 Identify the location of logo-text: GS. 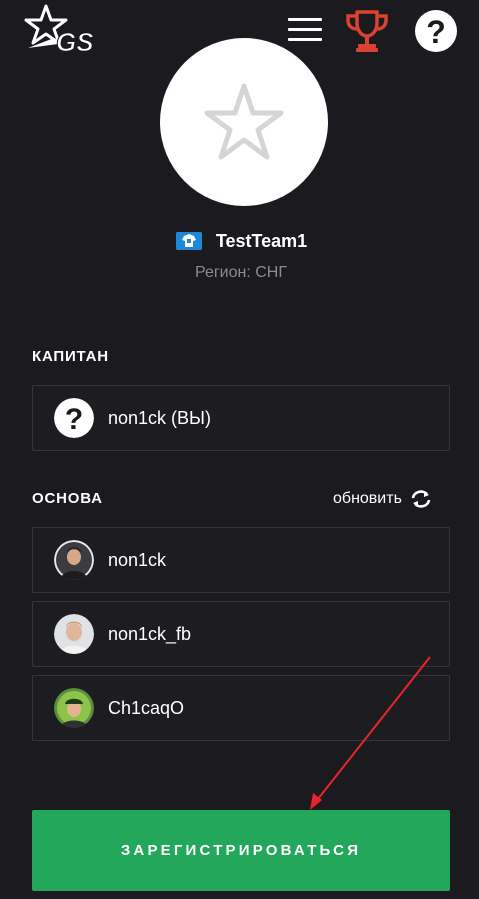
(75, 42).